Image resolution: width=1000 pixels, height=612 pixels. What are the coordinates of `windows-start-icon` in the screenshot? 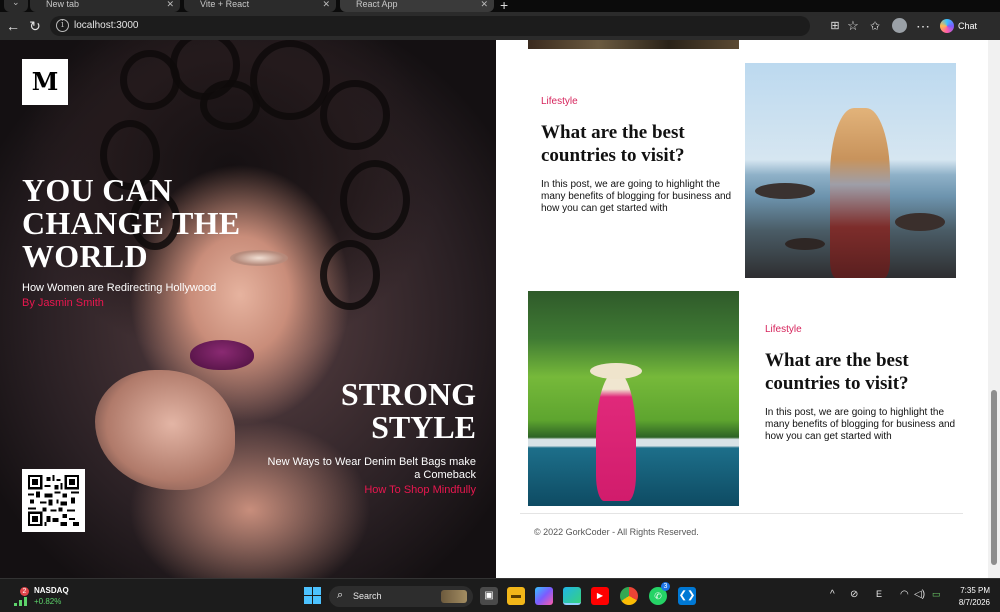 It's located at (312, 595).